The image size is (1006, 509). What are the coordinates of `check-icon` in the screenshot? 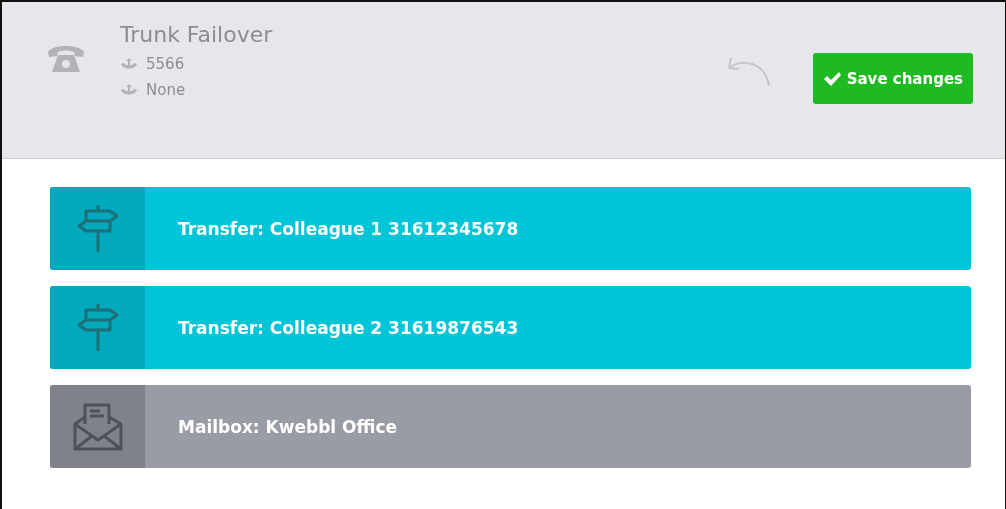 It's located at (831, 78).